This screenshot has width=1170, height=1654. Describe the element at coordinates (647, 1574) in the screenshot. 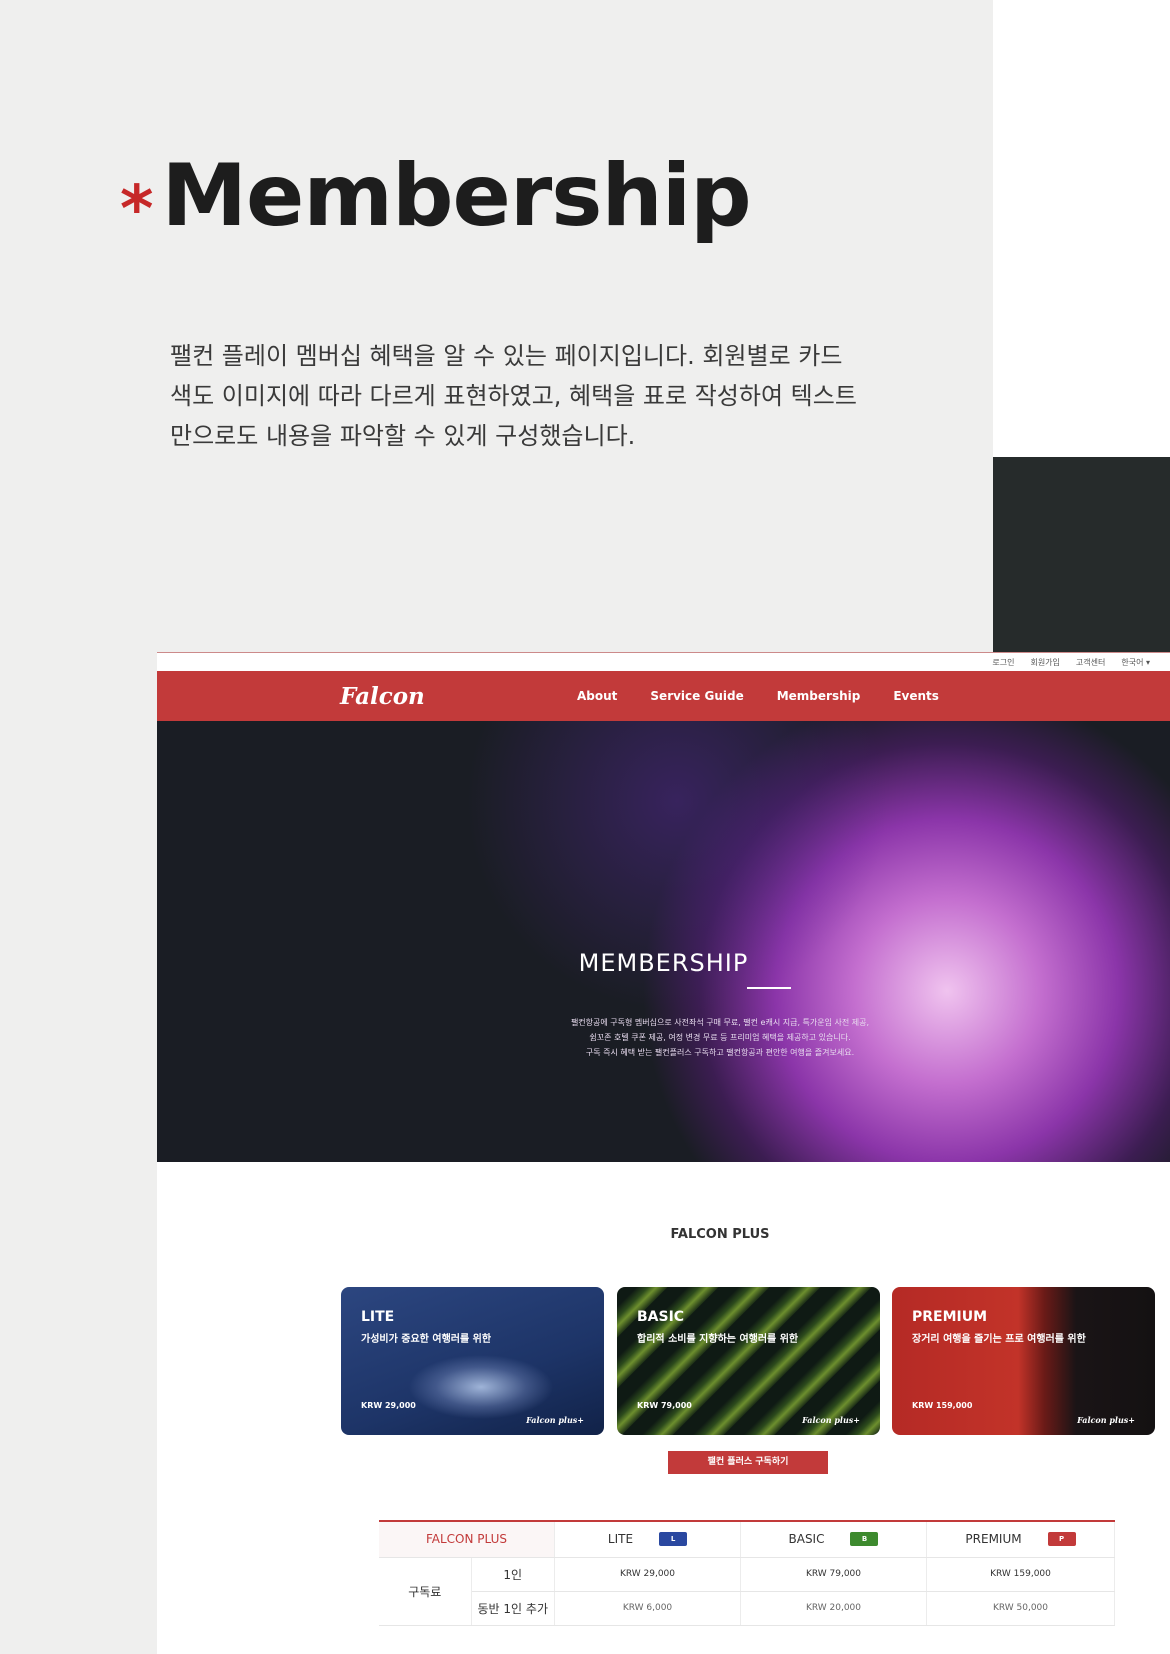

I see `table-cell: KRW 29,000` at that location.